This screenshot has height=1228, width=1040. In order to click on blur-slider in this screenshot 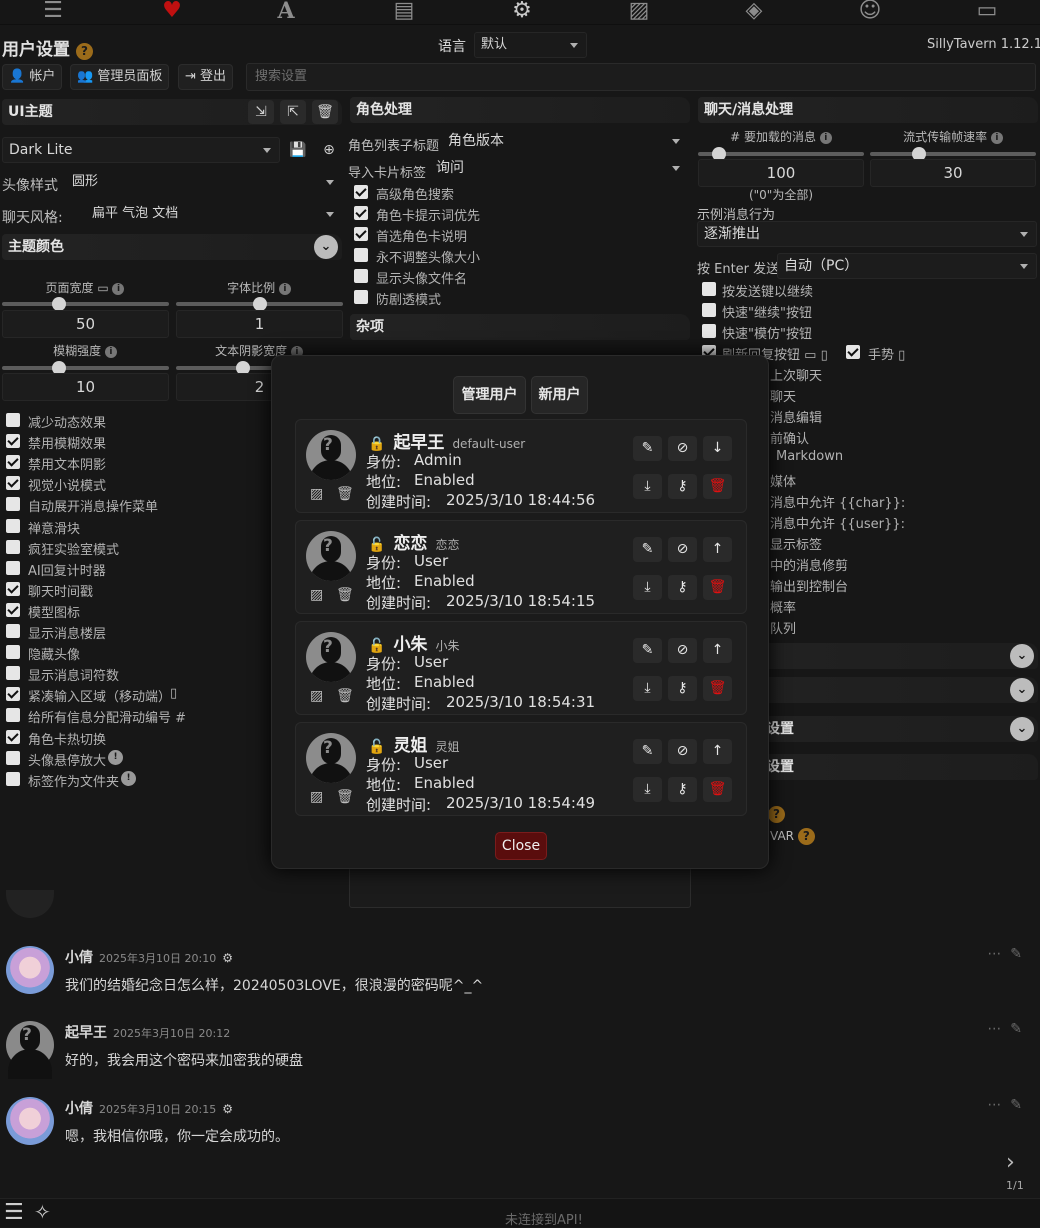, I will do `click(85, 368)`.